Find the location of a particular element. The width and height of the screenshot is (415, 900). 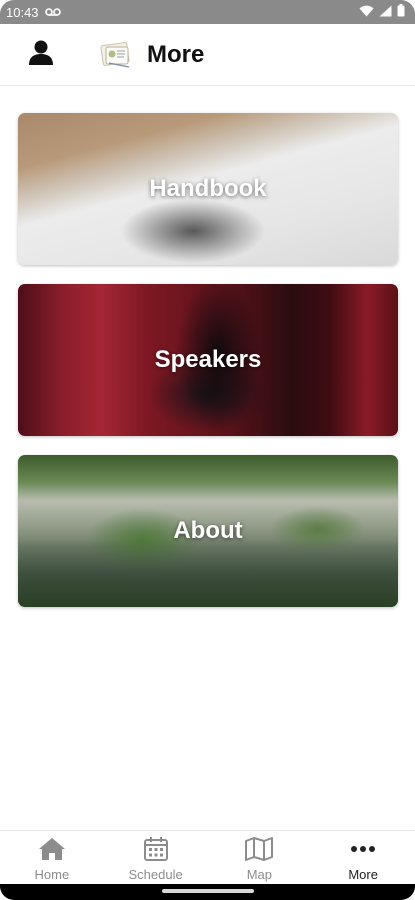

gesture-bar is located at coordinates (207, 892).